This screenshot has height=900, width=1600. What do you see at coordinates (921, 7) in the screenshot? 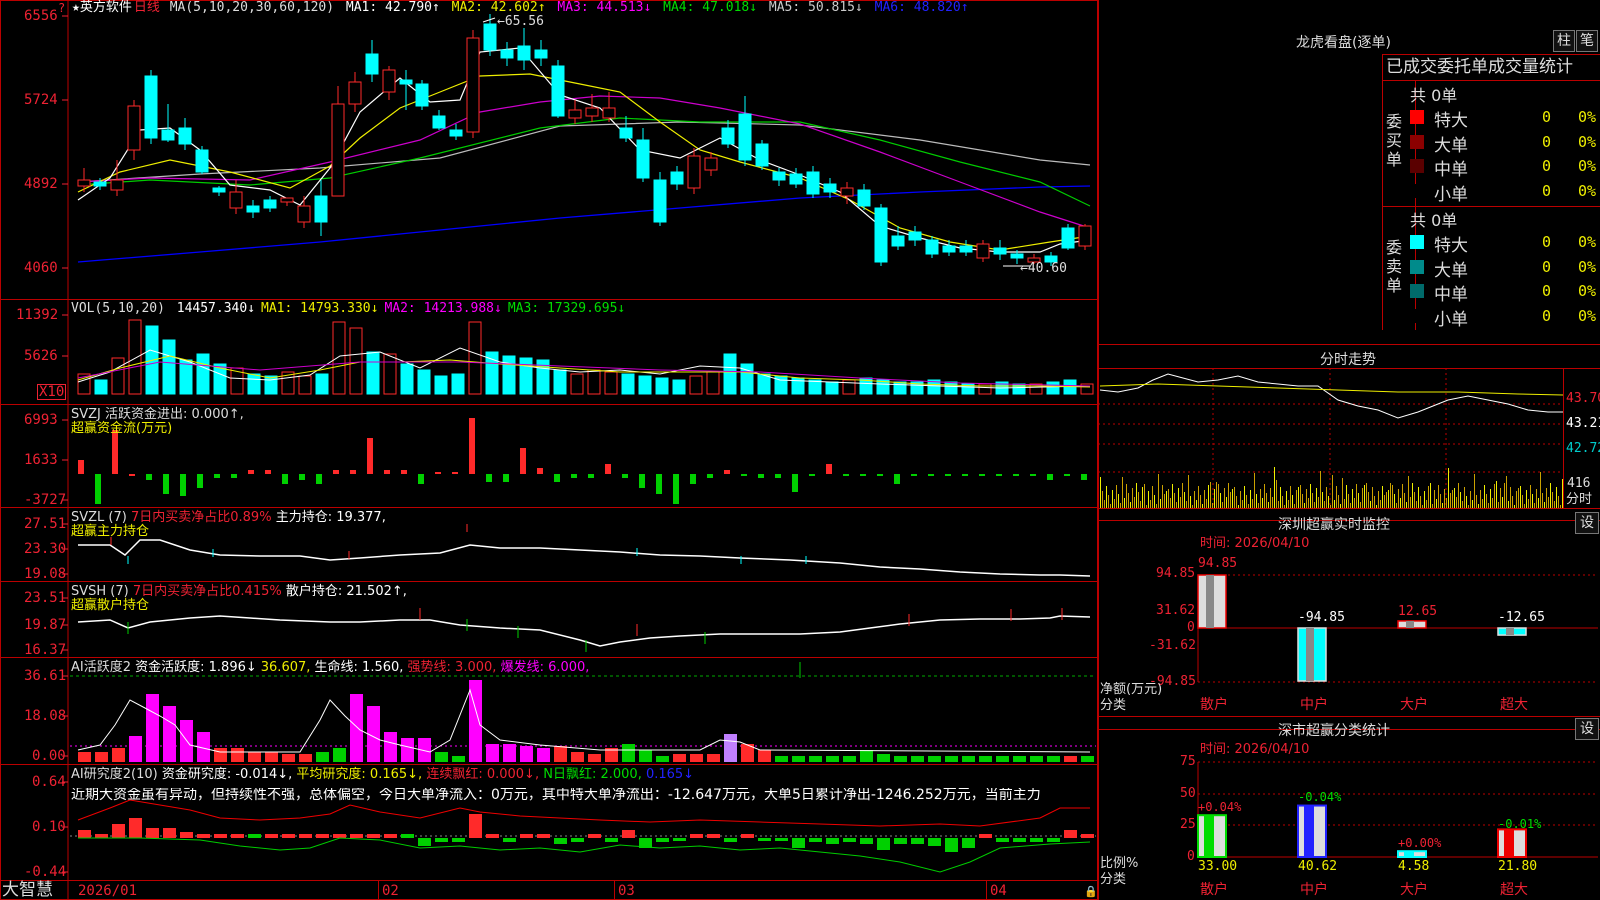
I see `ma6-value: MA6: 48.820↑` at bounding box center [921, 7].